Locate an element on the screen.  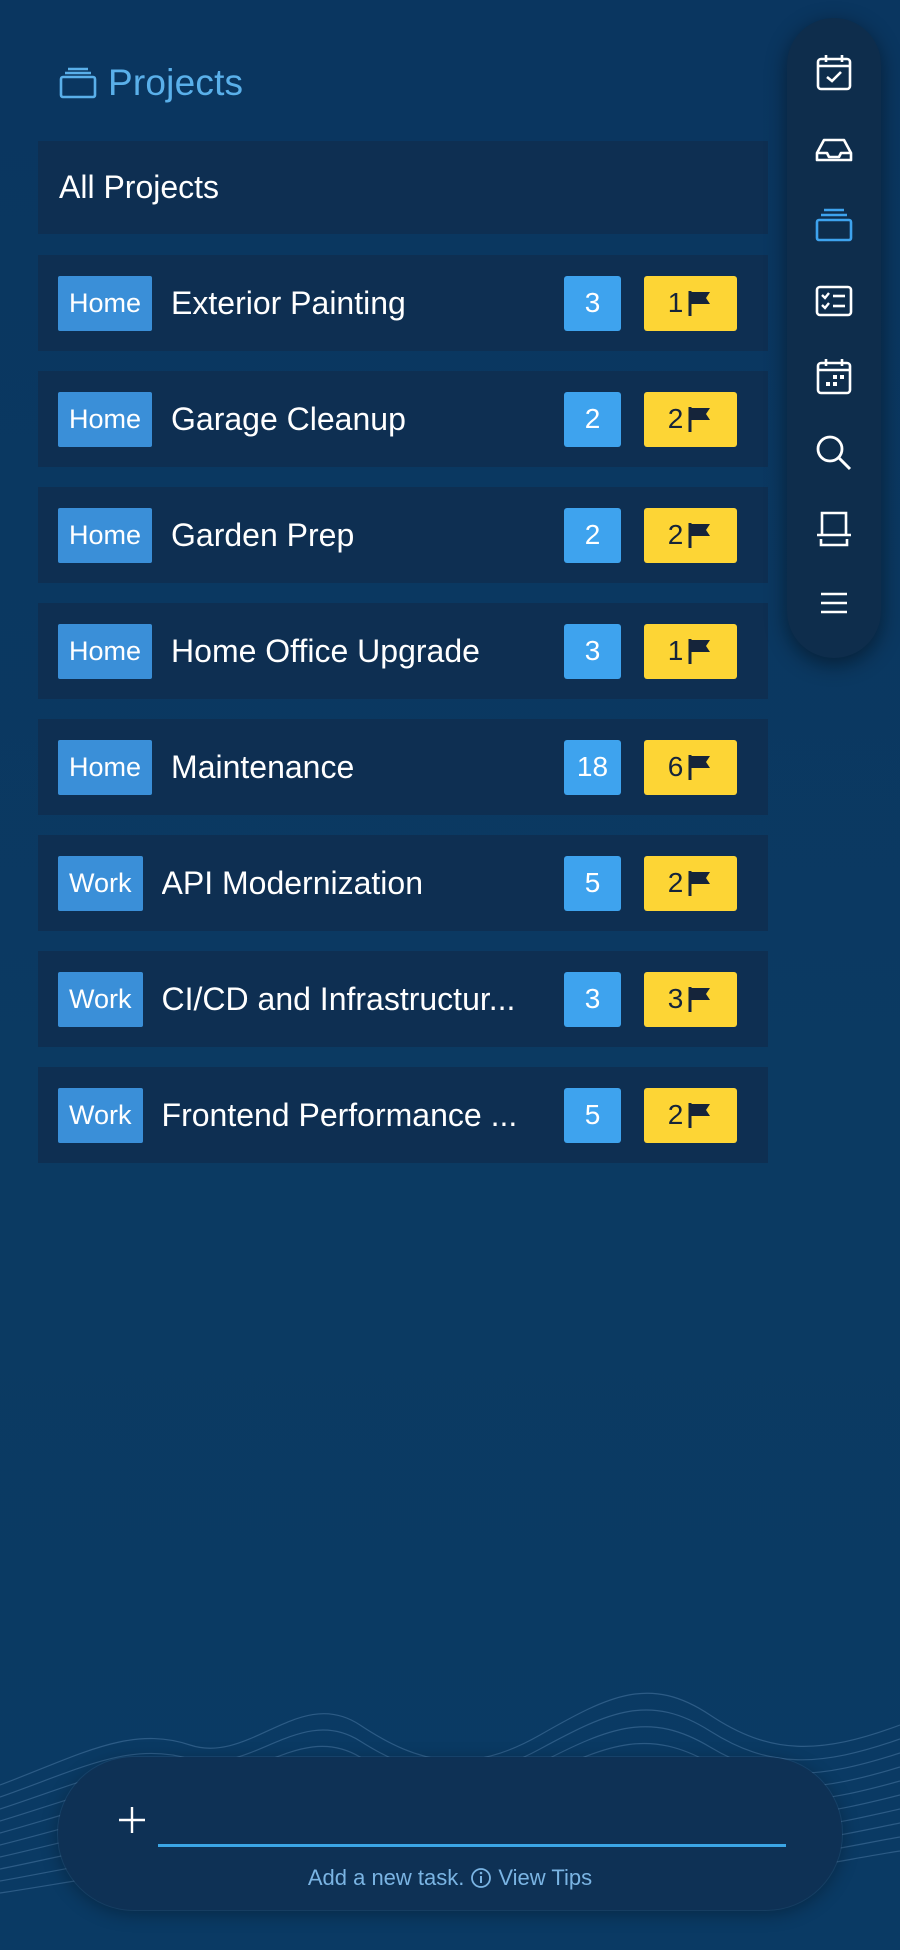
checklist-icon is located at coordinates (834, 301).